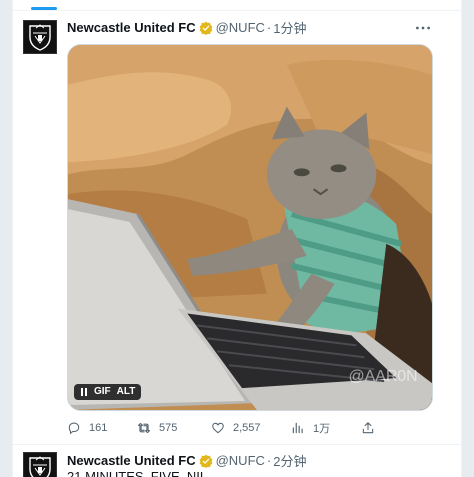  Describe the element at coordinates (382, 376) in the screenshot. I see `watermark: @AAR0N` at that location.